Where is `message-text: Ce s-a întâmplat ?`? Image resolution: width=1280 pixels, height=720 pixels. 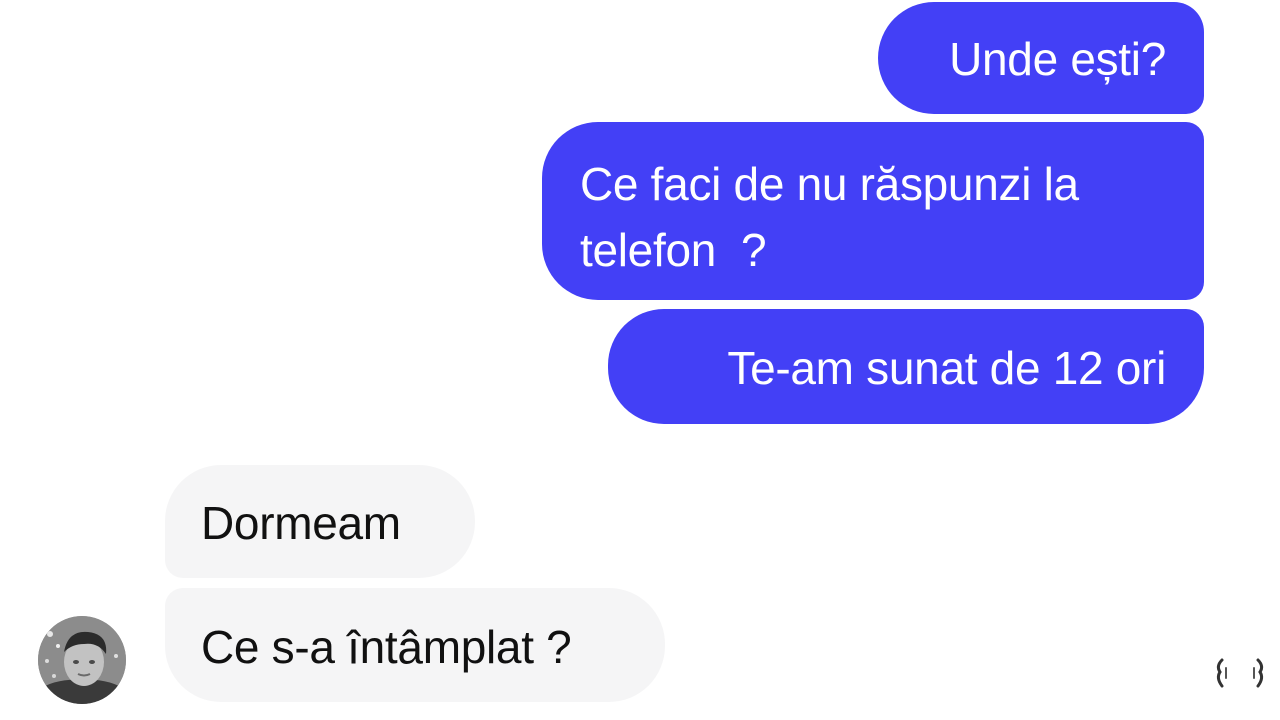
message-text: Ce s-a întâmplat ? is located at coordinates (386, 647).